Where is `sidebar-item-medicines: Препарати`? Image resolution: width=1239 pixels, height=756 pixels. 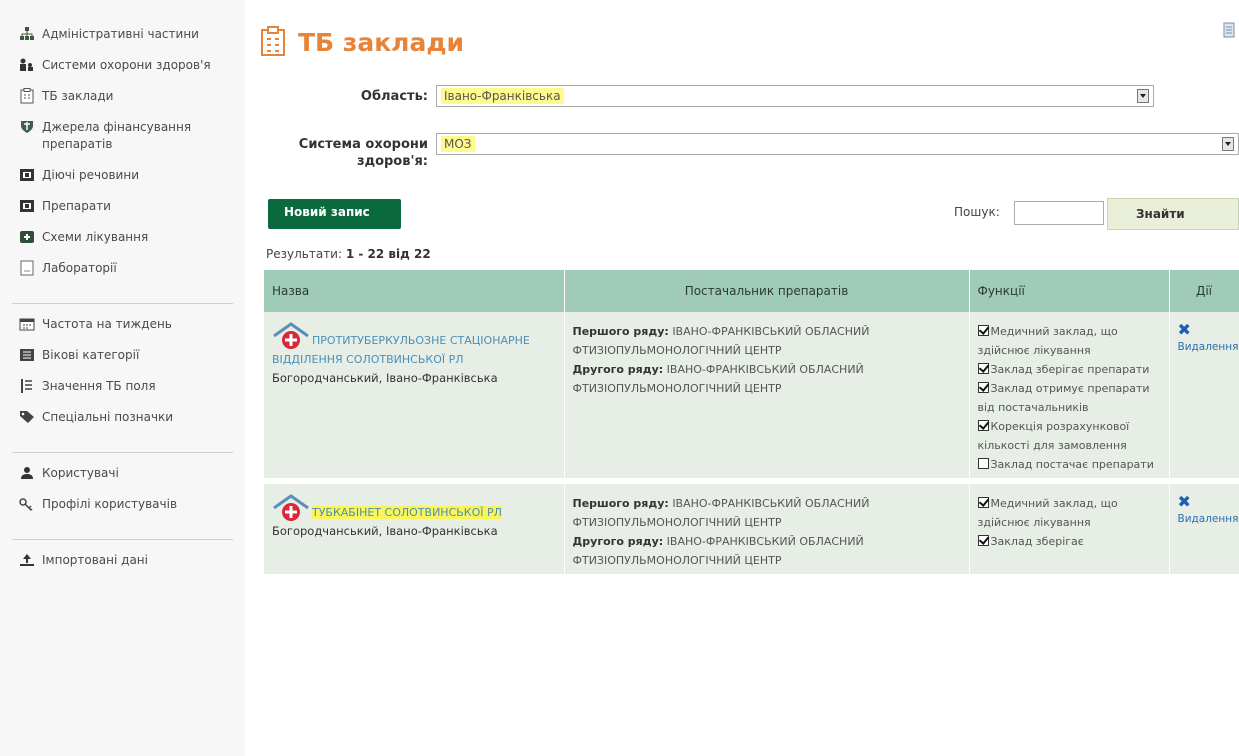
sidebar-item-medicines: Препарати is located at coordinates (122, 206).